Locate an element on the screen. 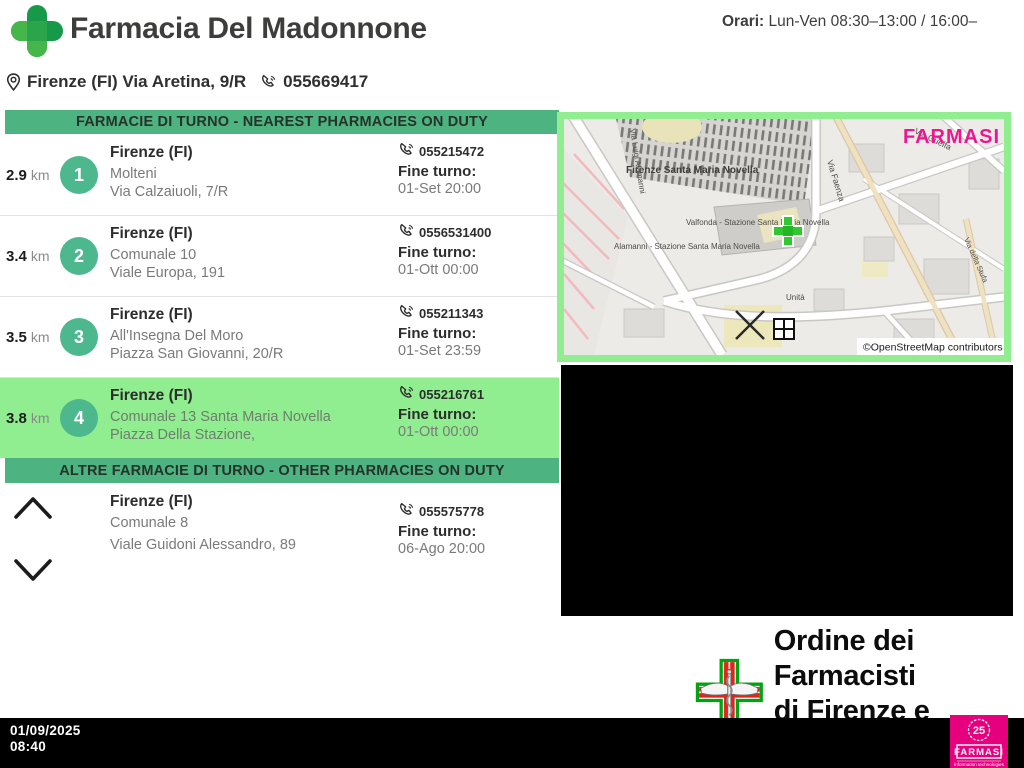 The height and width of the screenshot is (768, 1024). phone-row: 055575778 is located at coordinates (441, 510).